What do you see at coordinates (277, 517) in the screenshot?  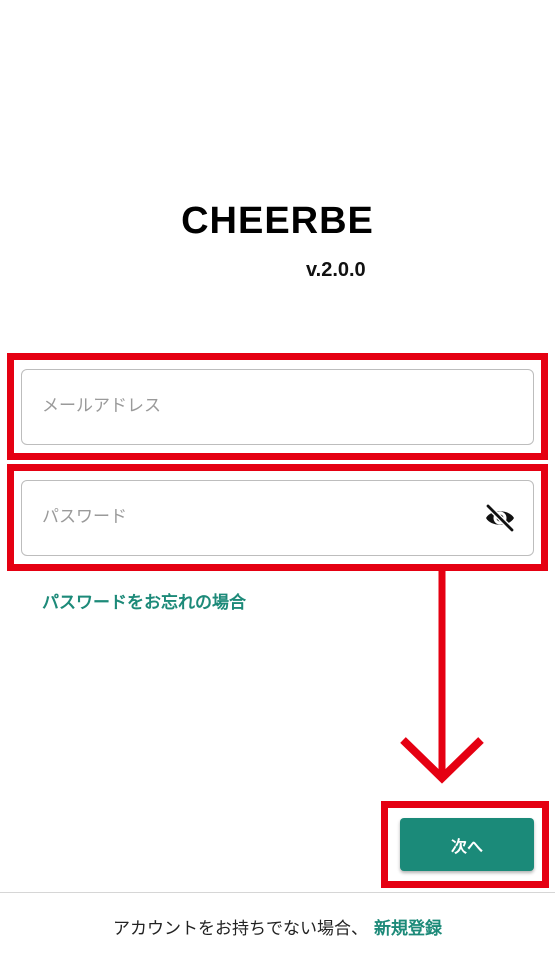 I see `password-highlight-box` at bounding box center [277, 517].